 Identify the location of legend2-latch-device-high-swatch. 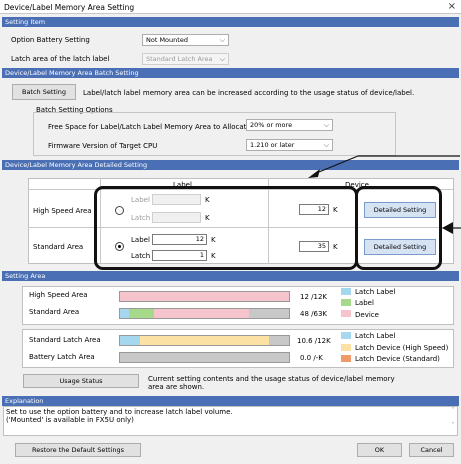
(346, 347).